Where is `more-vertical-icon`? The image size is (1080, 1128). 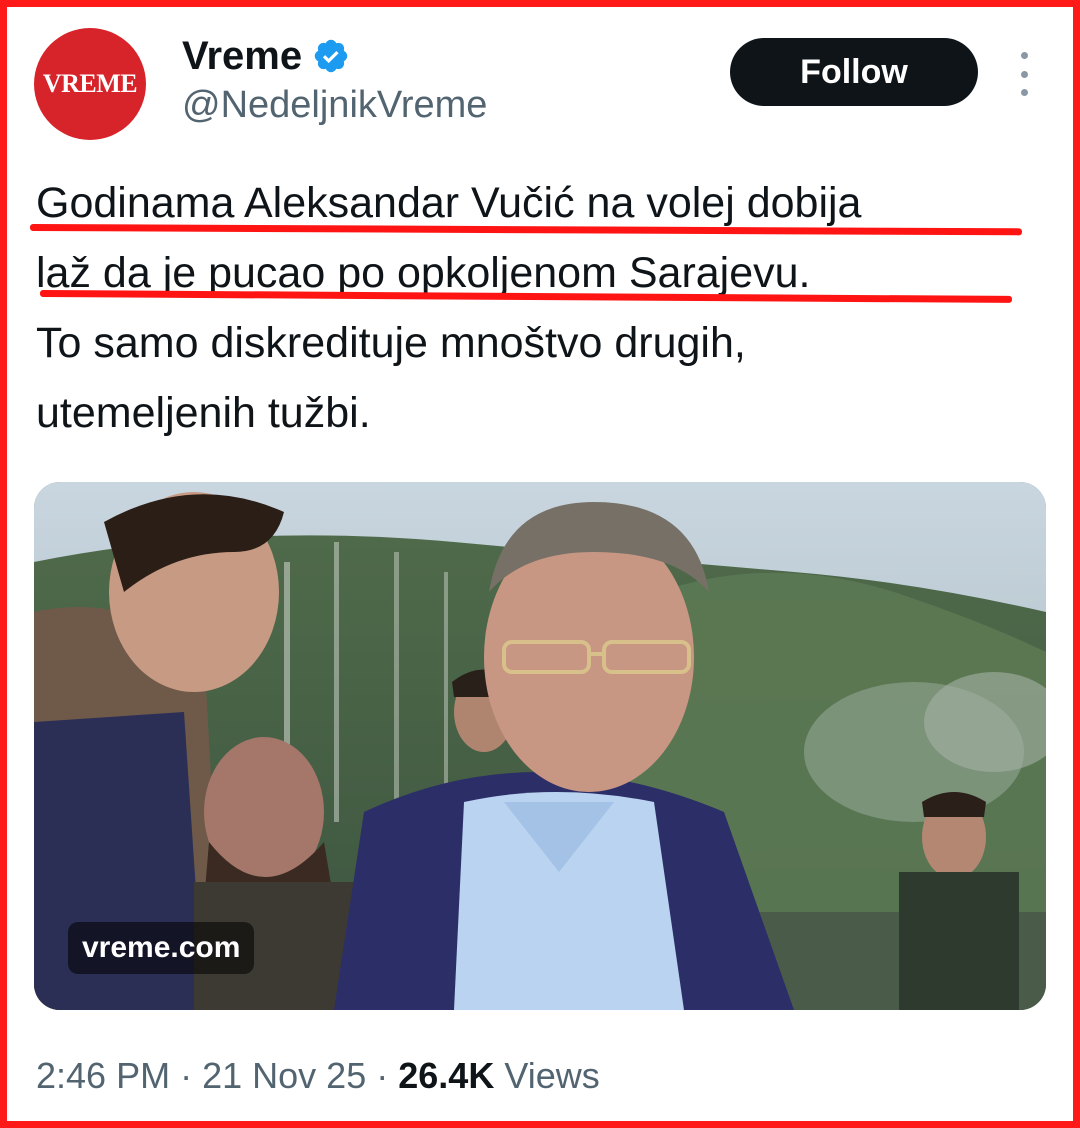 more-vertical-icon is located at coordinates (1024, 74).